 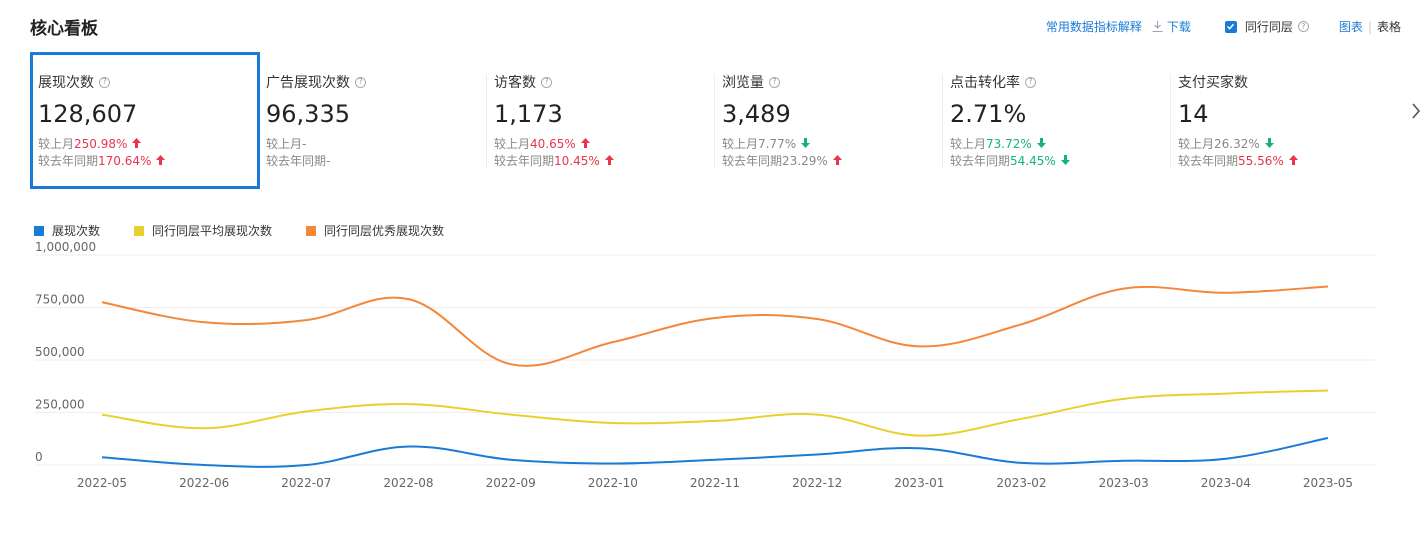 I want to click on legend-item: 同行同层优秀展现次数, so click(x=375, y=230).